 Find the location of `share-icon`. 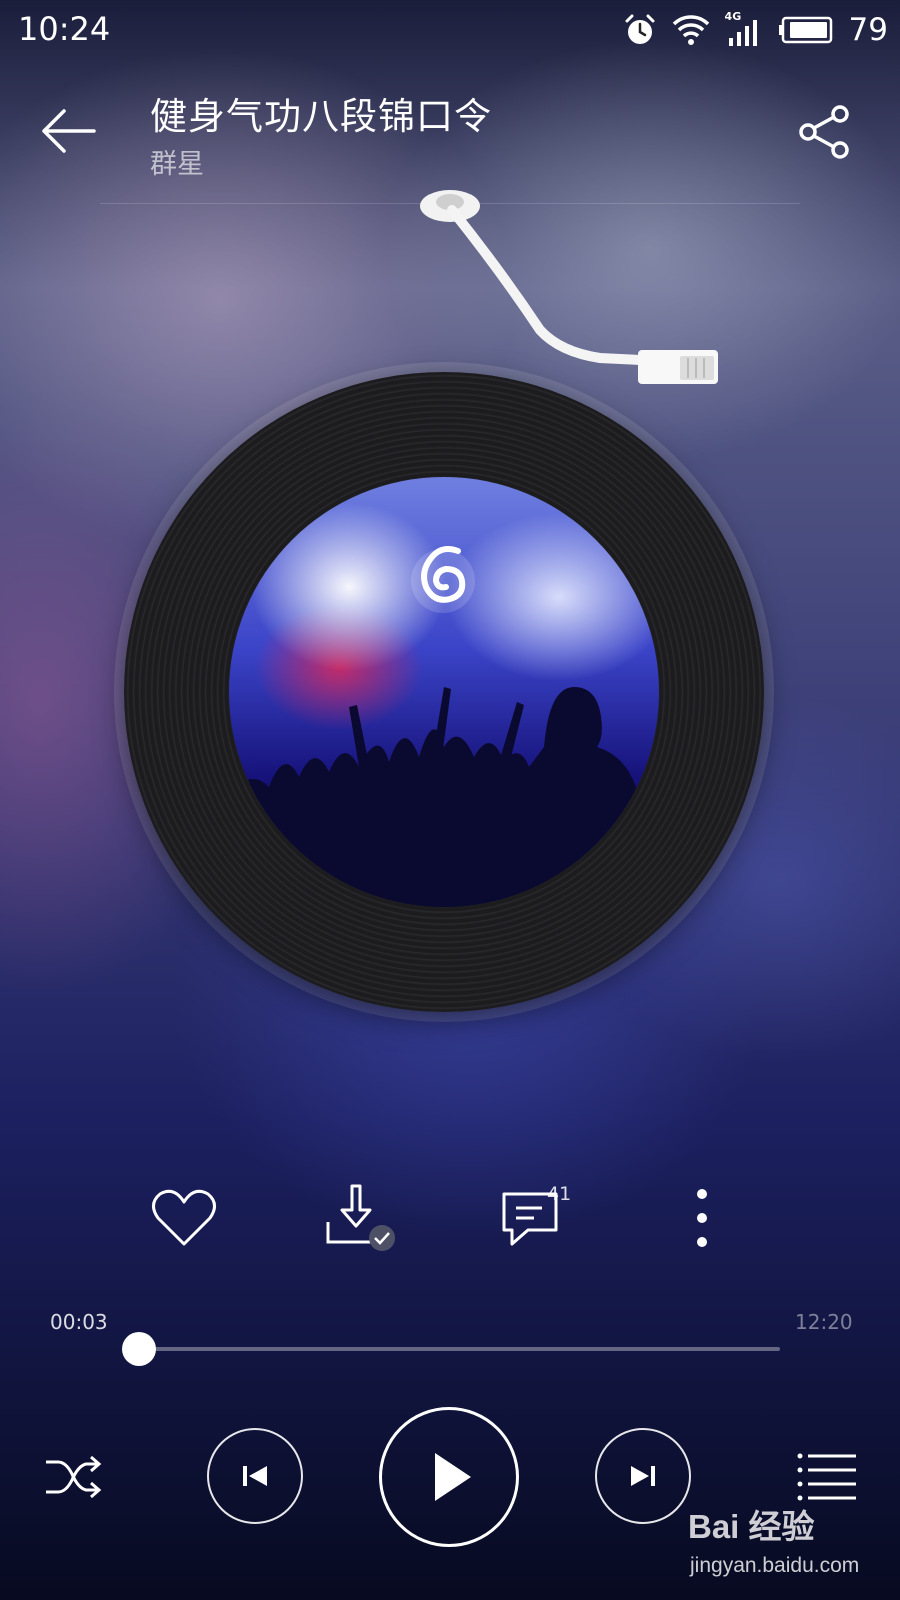

share-icon is located at coordinates (826, 132).